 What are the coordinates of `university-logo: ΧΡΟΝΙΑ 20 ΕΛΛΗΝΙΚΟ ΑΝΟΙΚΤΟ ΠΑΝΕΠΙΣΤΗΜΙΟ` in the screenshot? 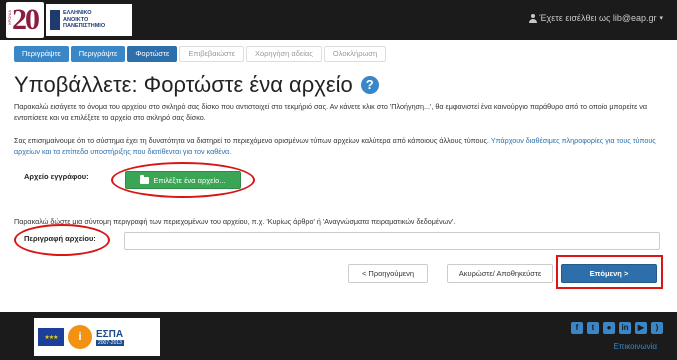 It's located at (70, 20).